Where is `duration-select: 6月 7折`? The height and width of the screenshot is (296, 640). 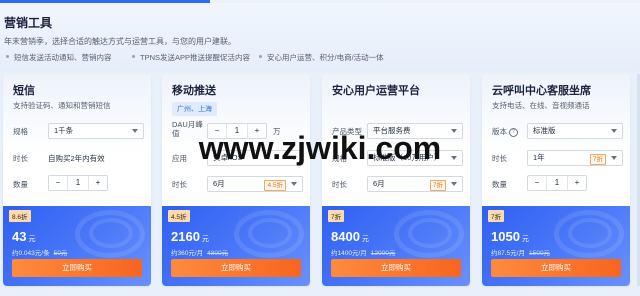
duration-select: 6月 7折 is located at coordinates (415, 184).